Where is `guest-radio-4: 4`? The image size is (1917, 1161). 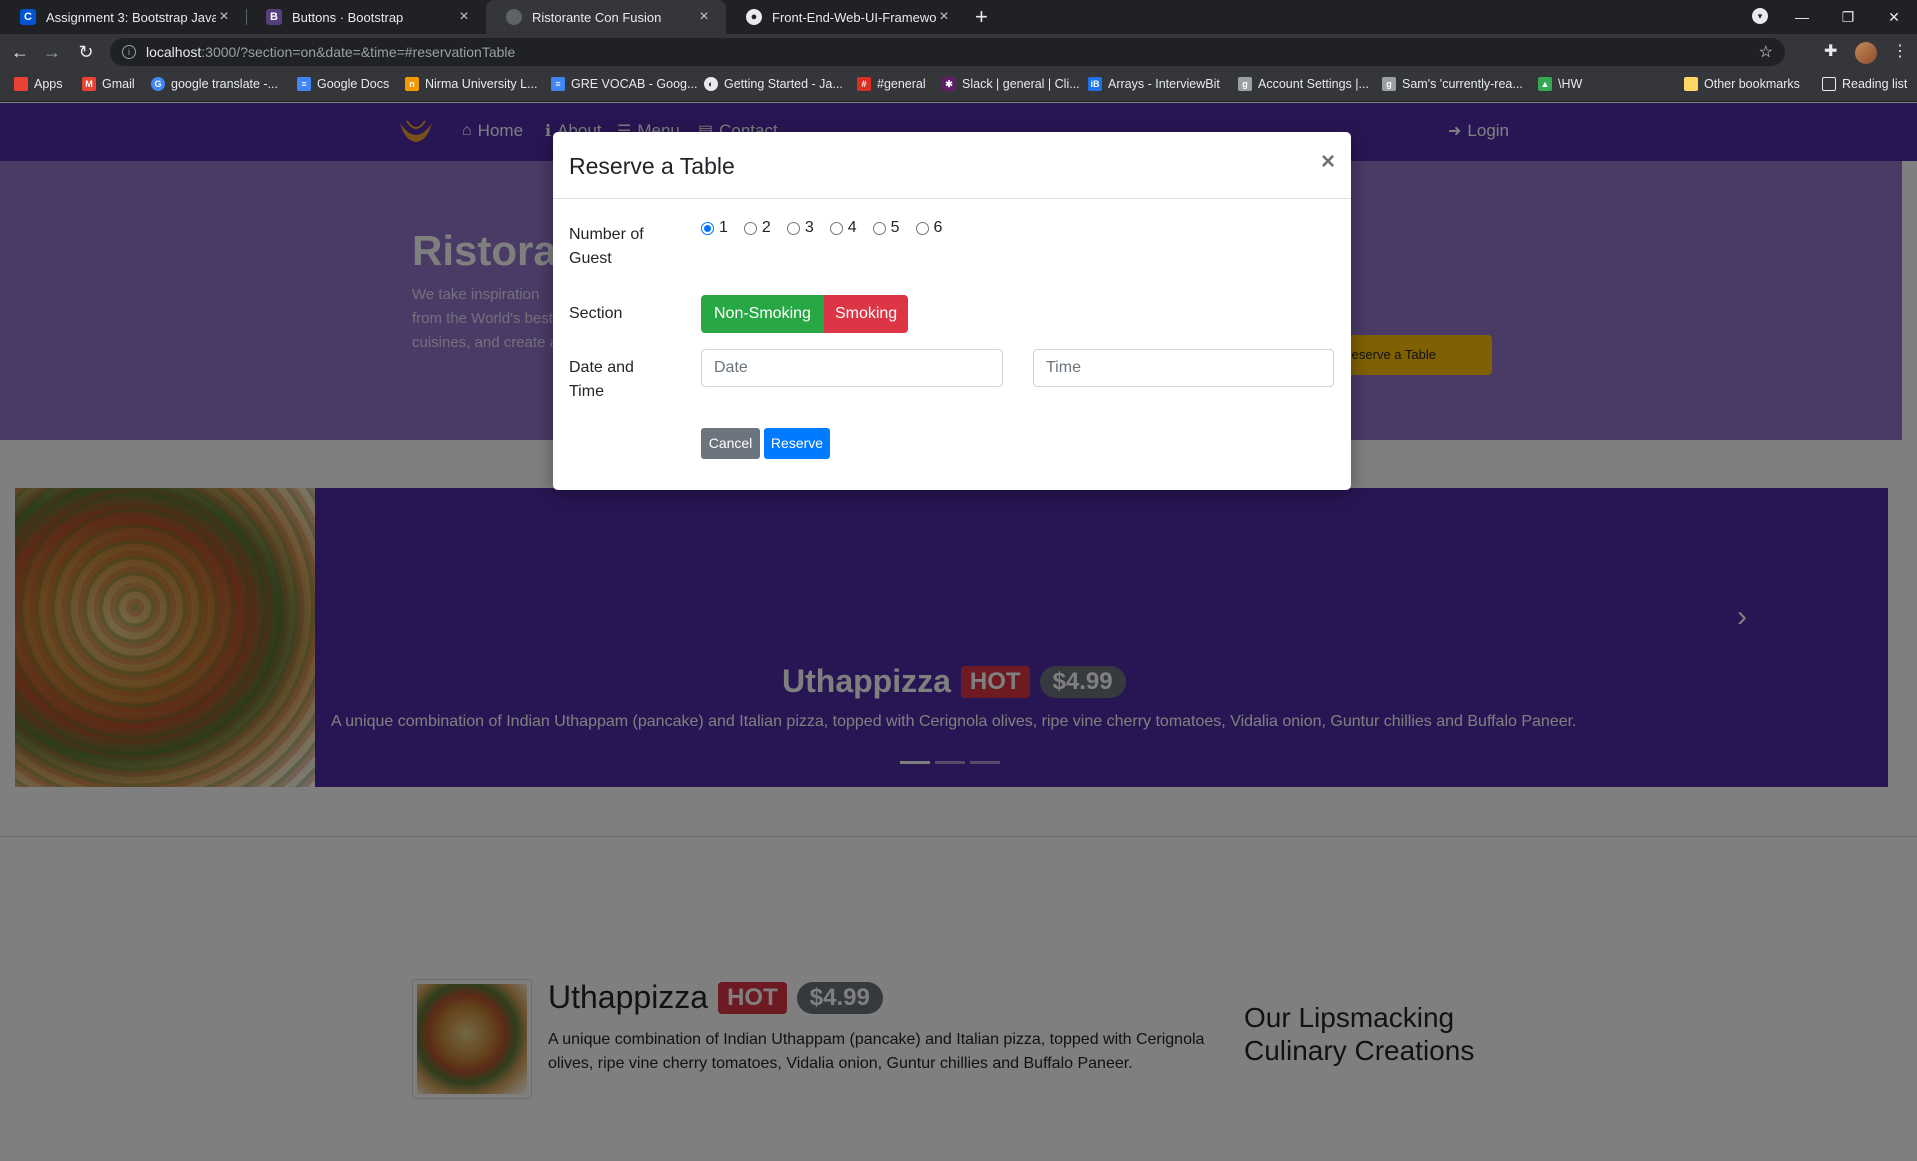 guest-radio-4: 4 is located at coordinates (843, 228).